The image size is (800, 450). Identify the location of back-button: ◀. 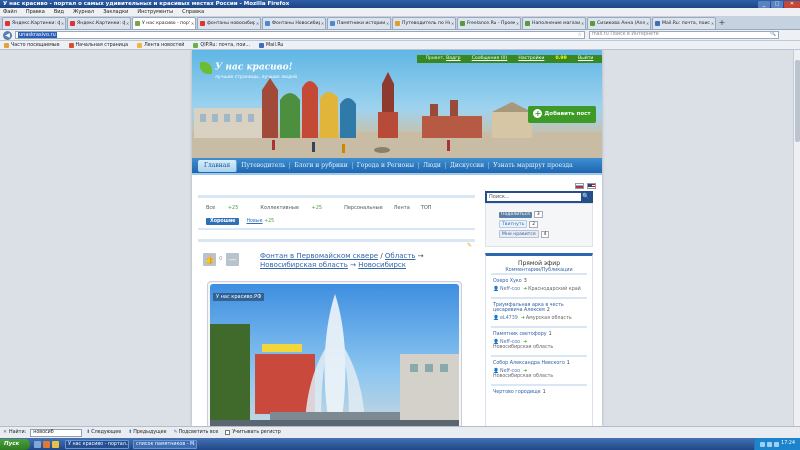
(7, 35).